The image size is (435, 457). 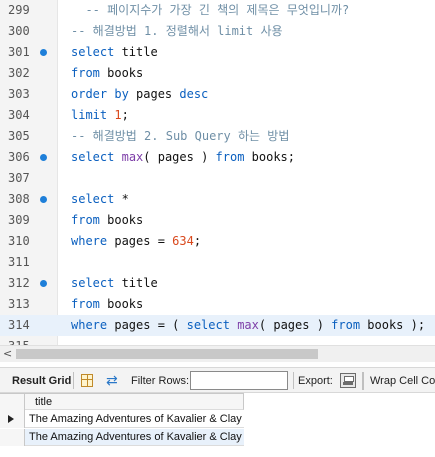 What do you see at coordinates (217, 94) in the screenshot?
I see `code-line: 303 order by pages desc` at bounding box center [217, 94].